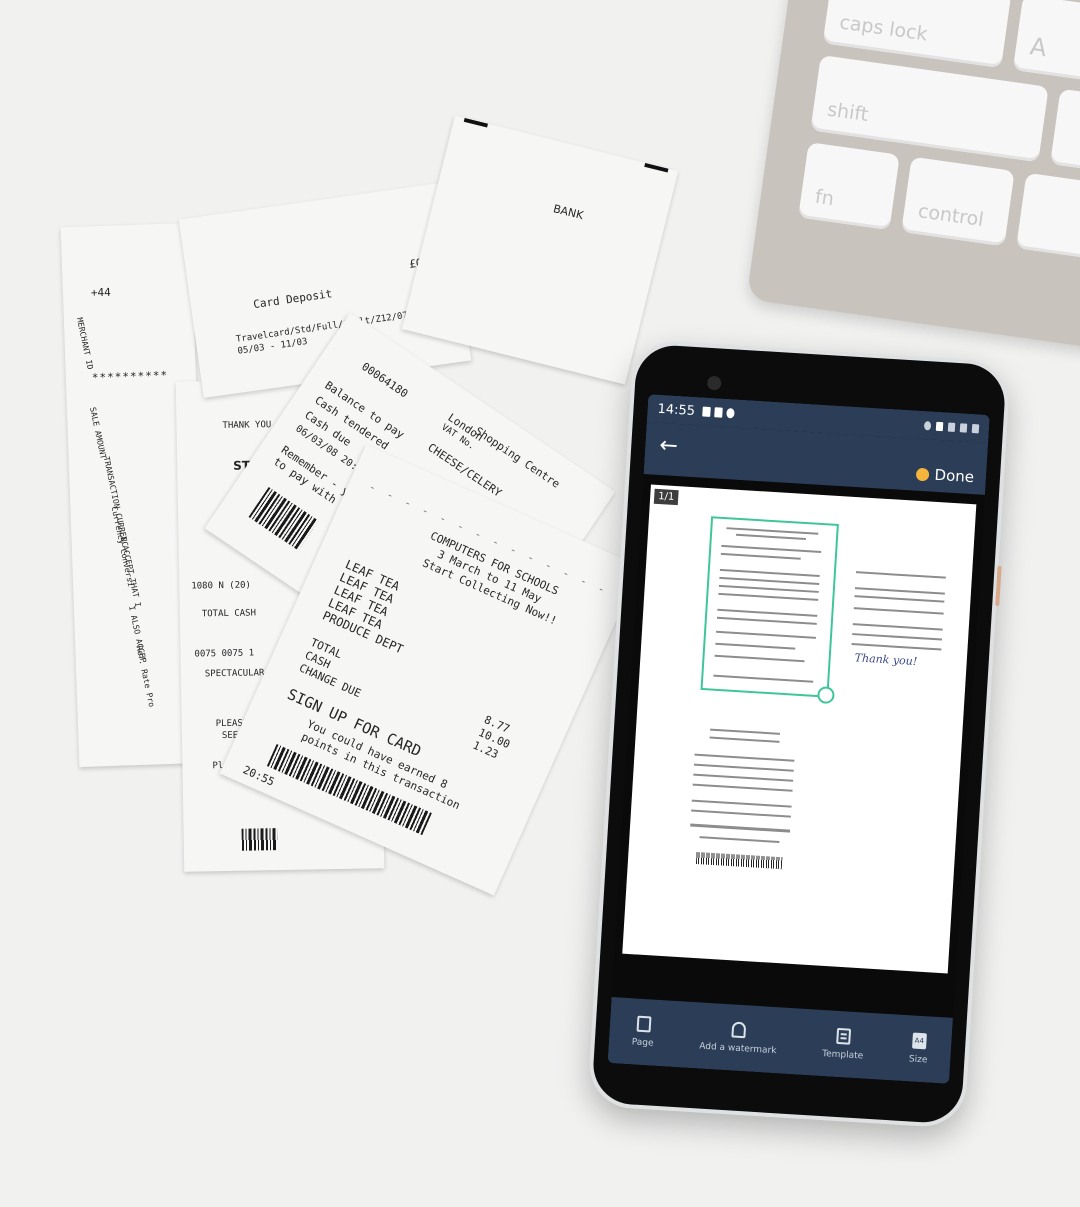  I want to click on page-icon, so click(644, 1024).